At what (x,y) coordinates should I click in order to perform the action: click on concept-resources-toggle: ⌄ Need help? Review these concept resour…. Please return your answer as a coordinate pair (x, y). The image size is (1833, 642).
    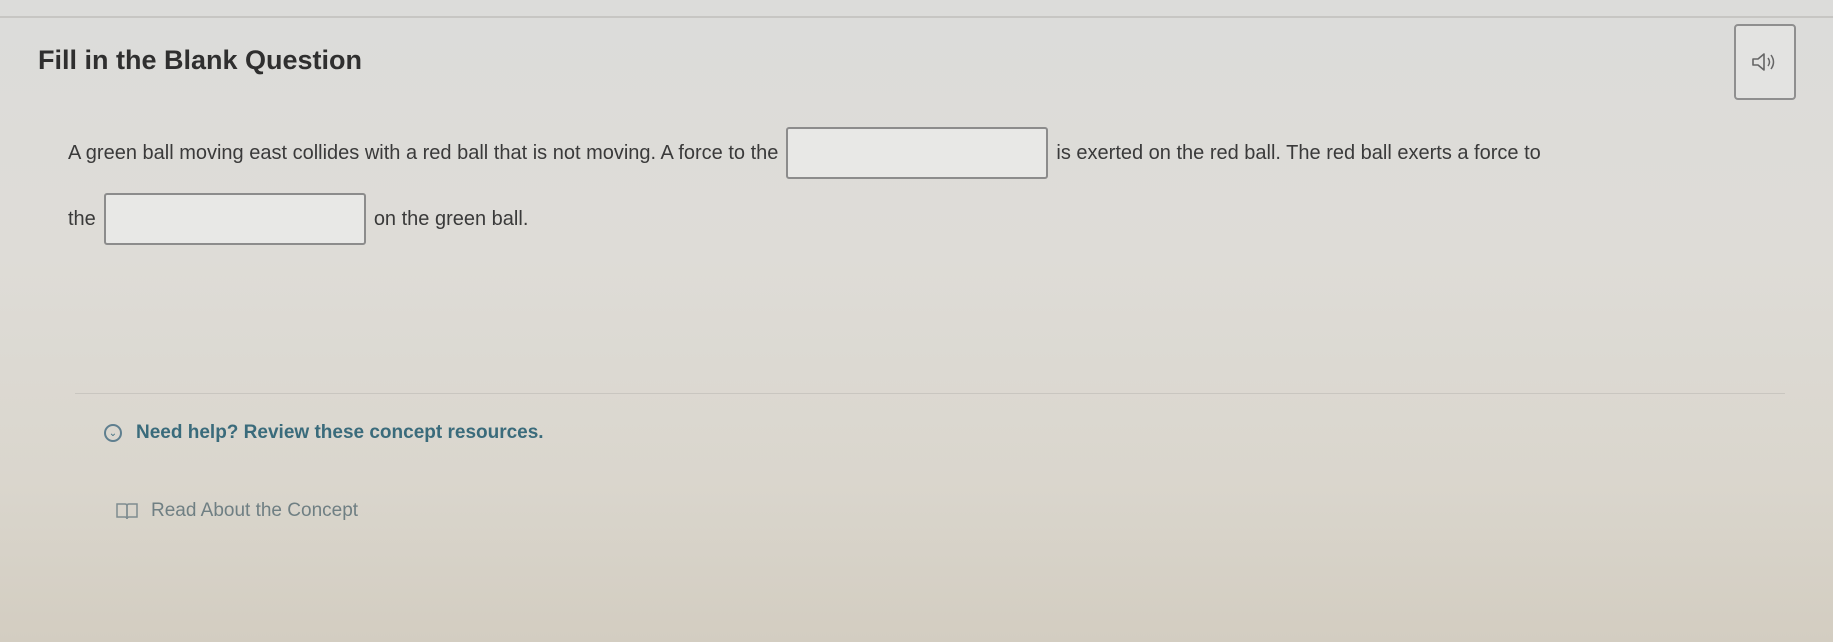
    Looking at the image, I should click on (324, 433).